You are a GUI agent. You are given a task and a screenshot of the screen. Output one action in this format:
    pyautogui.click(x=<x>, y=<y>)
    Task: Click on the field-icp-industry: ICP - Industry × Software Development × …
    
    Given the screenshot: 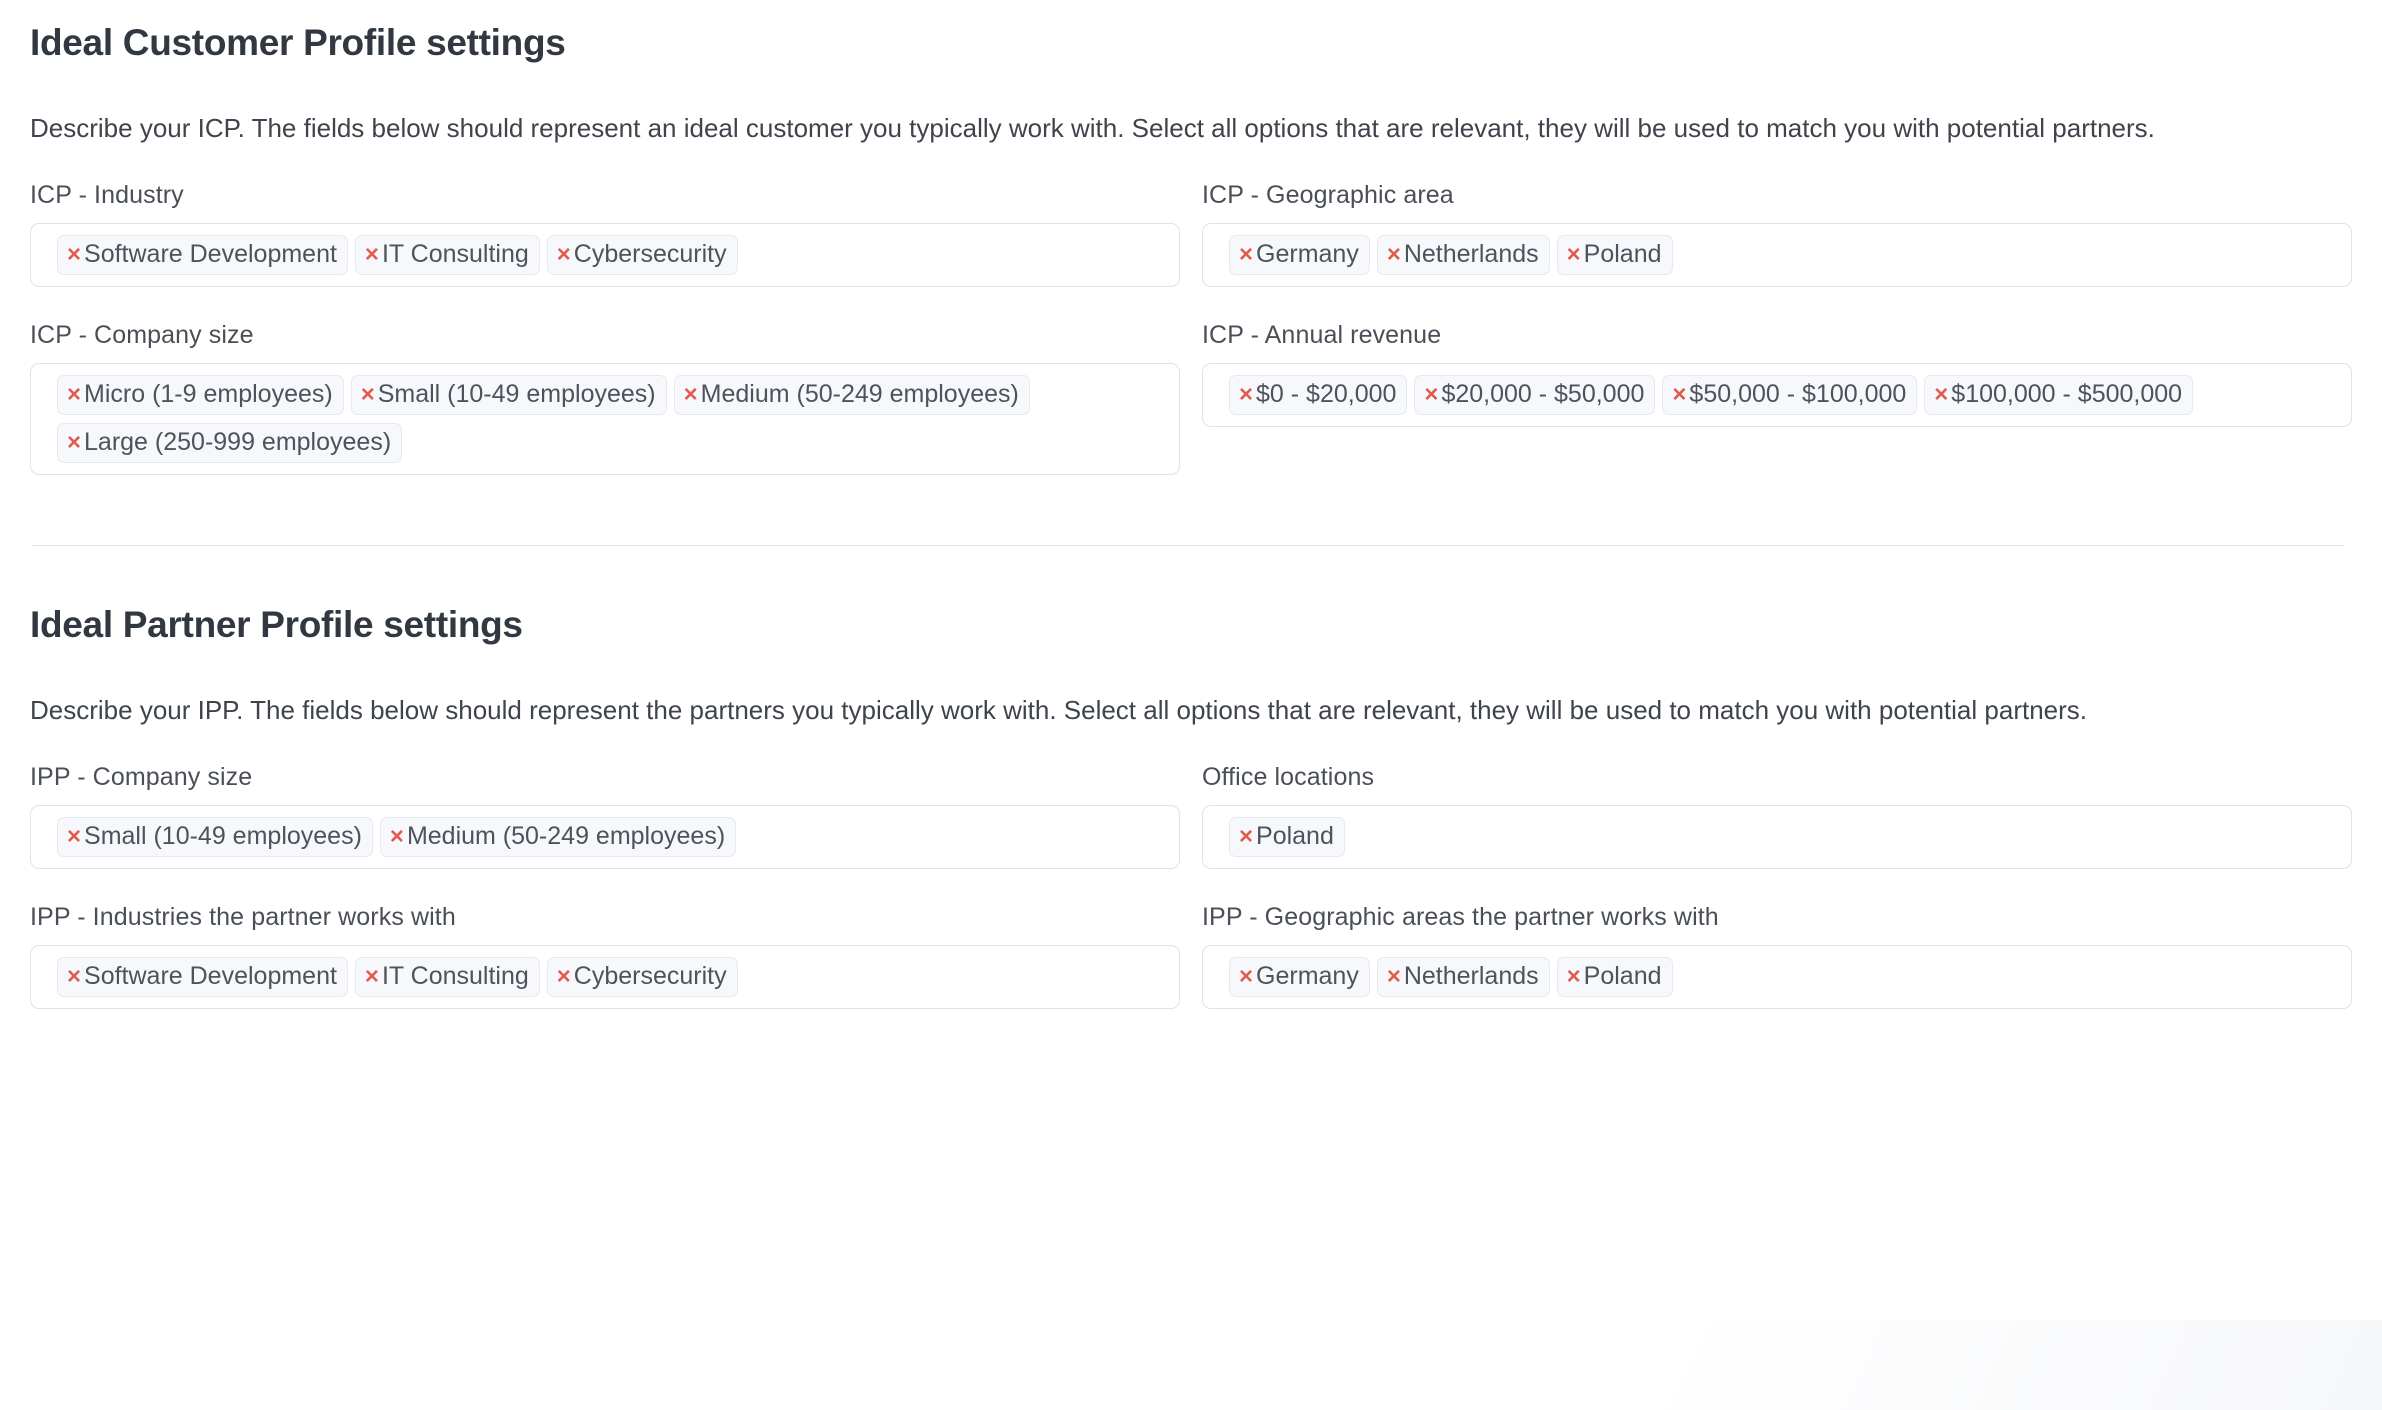 What is the action you would take?
    pyautogui.click(x=605, y=217)
    